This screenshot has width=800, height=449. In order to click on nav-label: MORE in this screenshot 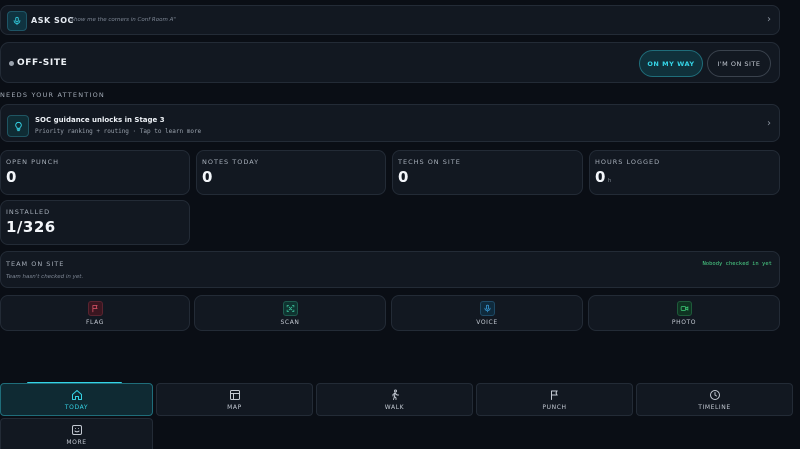, I will do `click(76, 442)`.